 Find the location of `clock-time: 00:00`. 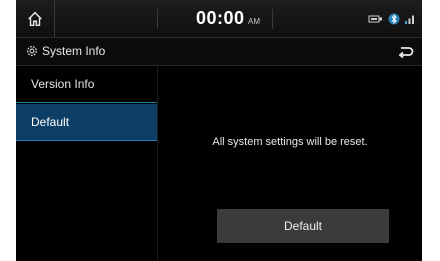

clock-time: 00:00 is located at coordinates (220, 18).